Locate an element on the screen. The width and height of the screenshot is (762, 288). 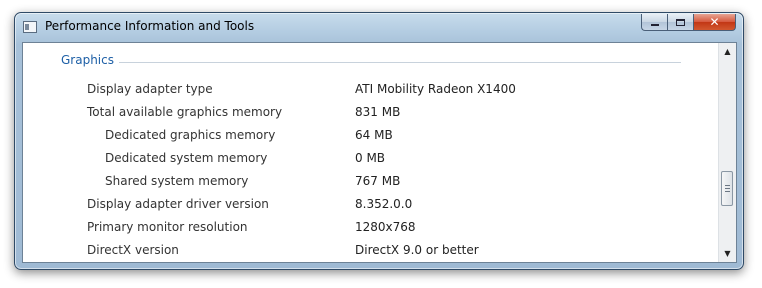
detail-value: 8.352.0.0 is located at coordinates (384, 204).